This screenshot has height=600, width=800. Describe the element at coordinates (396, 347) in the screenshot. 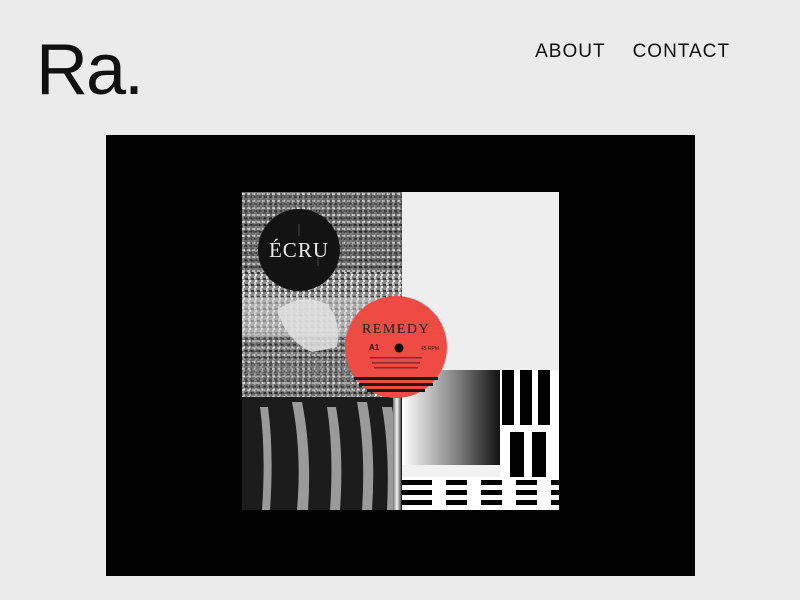

I see `remedy-record-label: REMEDY A1 45 RPM` at that location.